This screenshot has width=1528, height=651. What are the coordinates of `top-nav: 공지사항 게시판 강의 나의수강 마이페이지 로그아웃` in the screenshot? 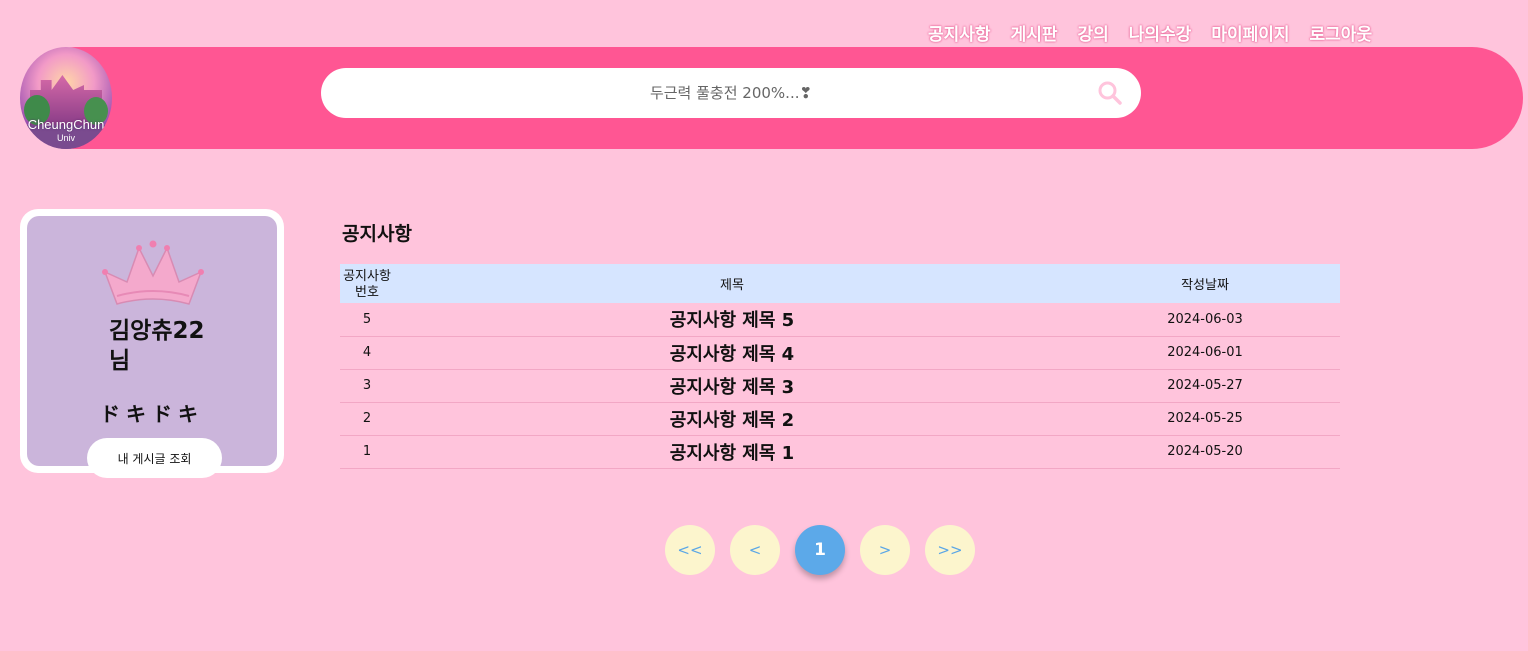 It's located at (1150, 32).